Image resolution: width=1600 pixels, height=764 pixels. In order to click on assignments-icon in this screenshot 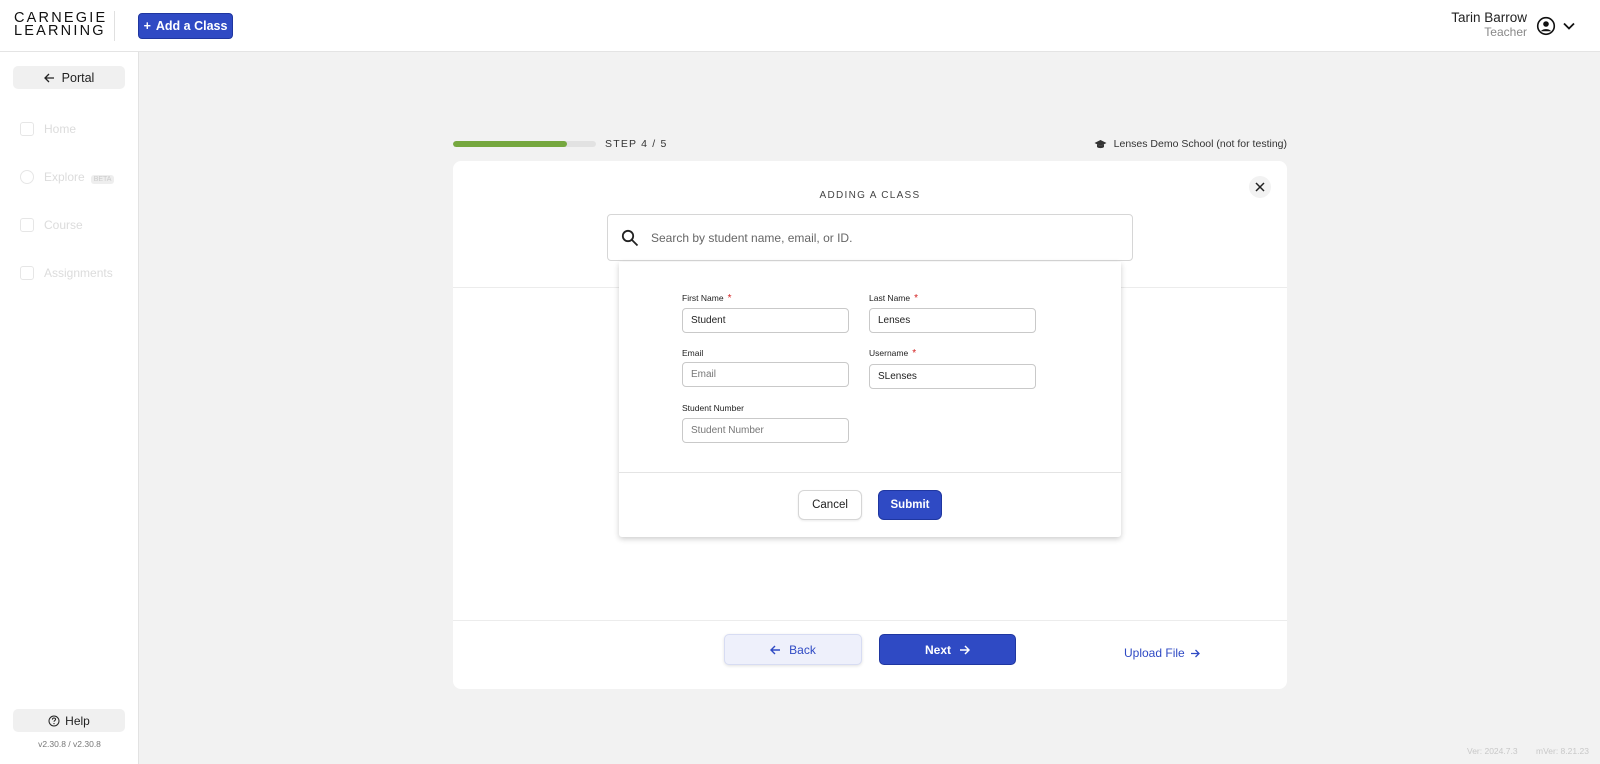, I will do `click(27, 273)`.